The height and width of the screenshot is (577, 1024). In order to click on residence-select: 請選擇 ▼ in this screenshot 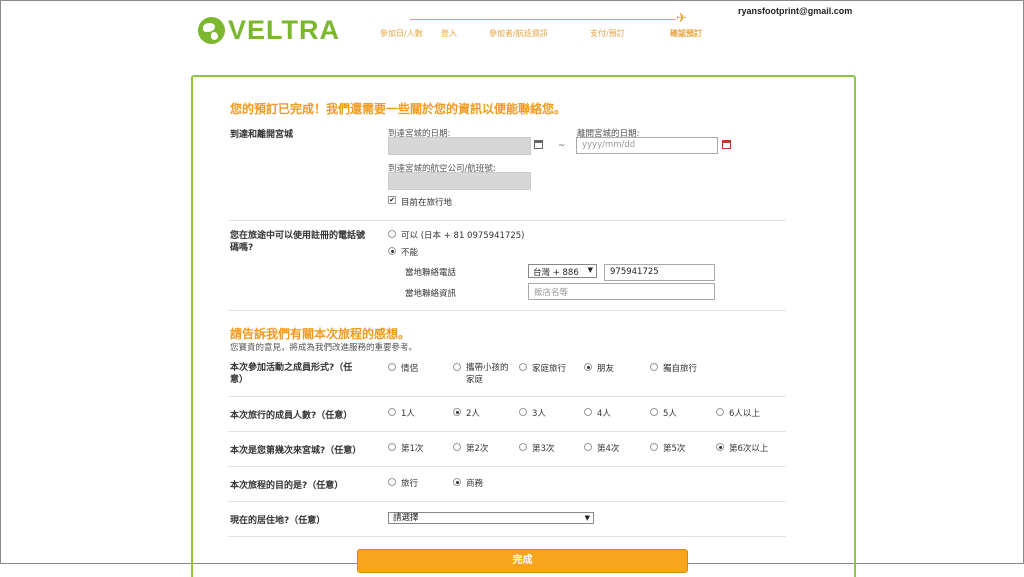, I will do `click(491, 518)`.